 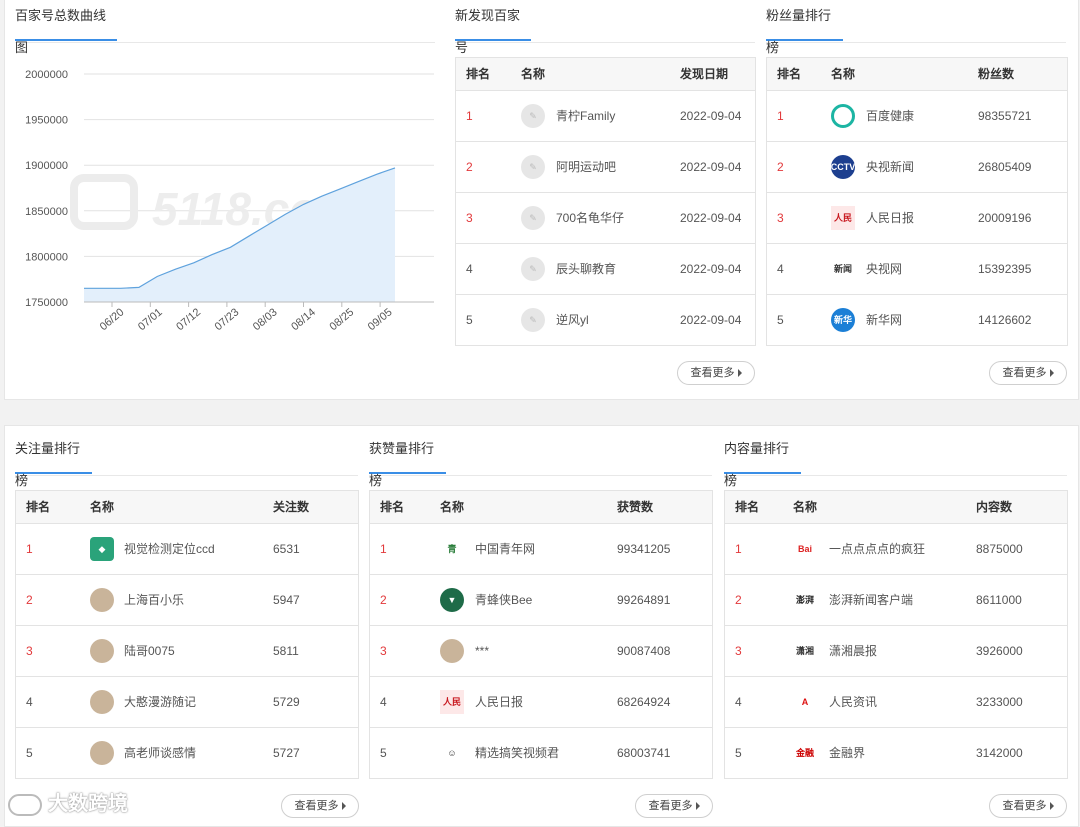 What do you see at coordinates (853, 651) in the screenshot?
I see `account-name-link: 潇湘晨报` at bounding box center [853, 651].